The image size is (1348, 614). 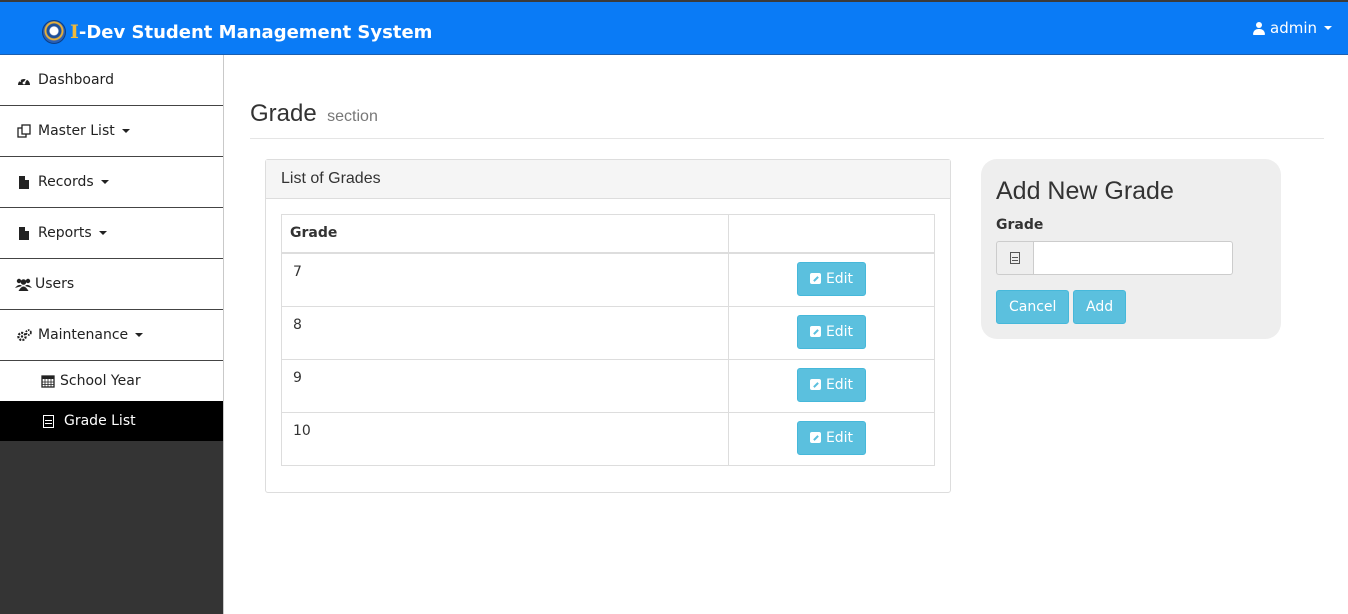 I want to click on grade-cell: 9, so click(x=505, y=385).